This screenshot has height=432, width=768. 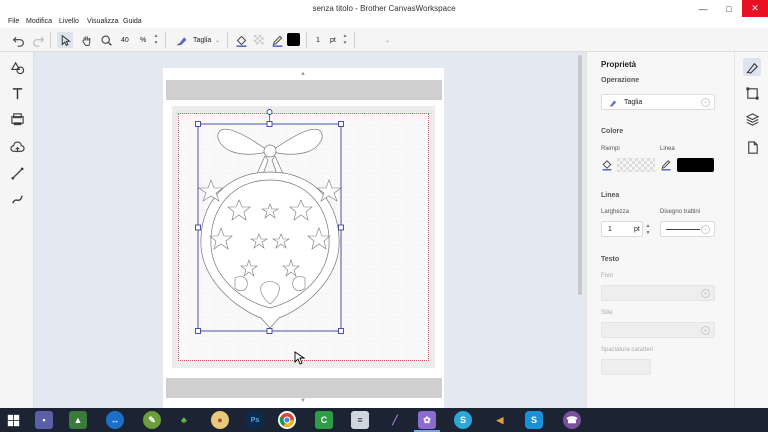 What do you see at coordinates (395, 420) in the screenshot?
I see `pen-icon: ╱` at bounding box center [395, 420].